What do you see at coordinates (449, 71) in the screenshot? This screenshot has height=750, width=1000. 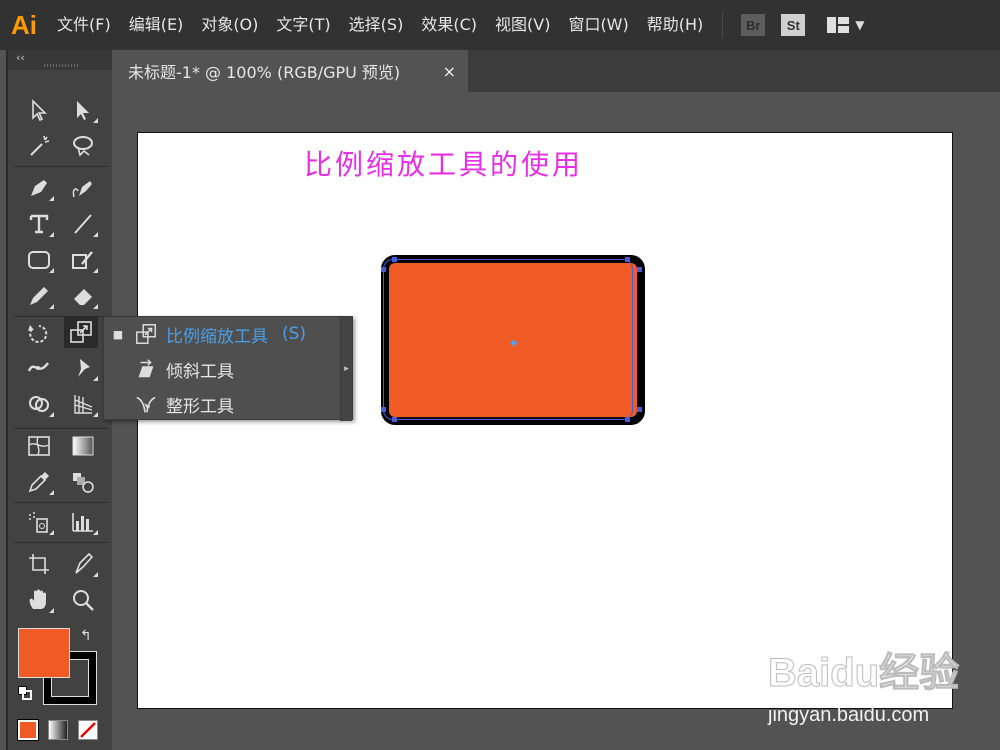 I see `close-icon: ×` at bounding box center [449, 71].